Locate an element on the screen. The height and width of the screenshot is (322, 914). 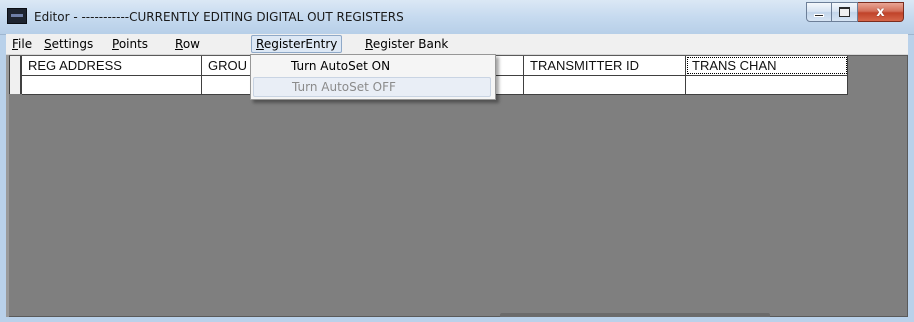
close-button: x is located at coordinates (881, 12).